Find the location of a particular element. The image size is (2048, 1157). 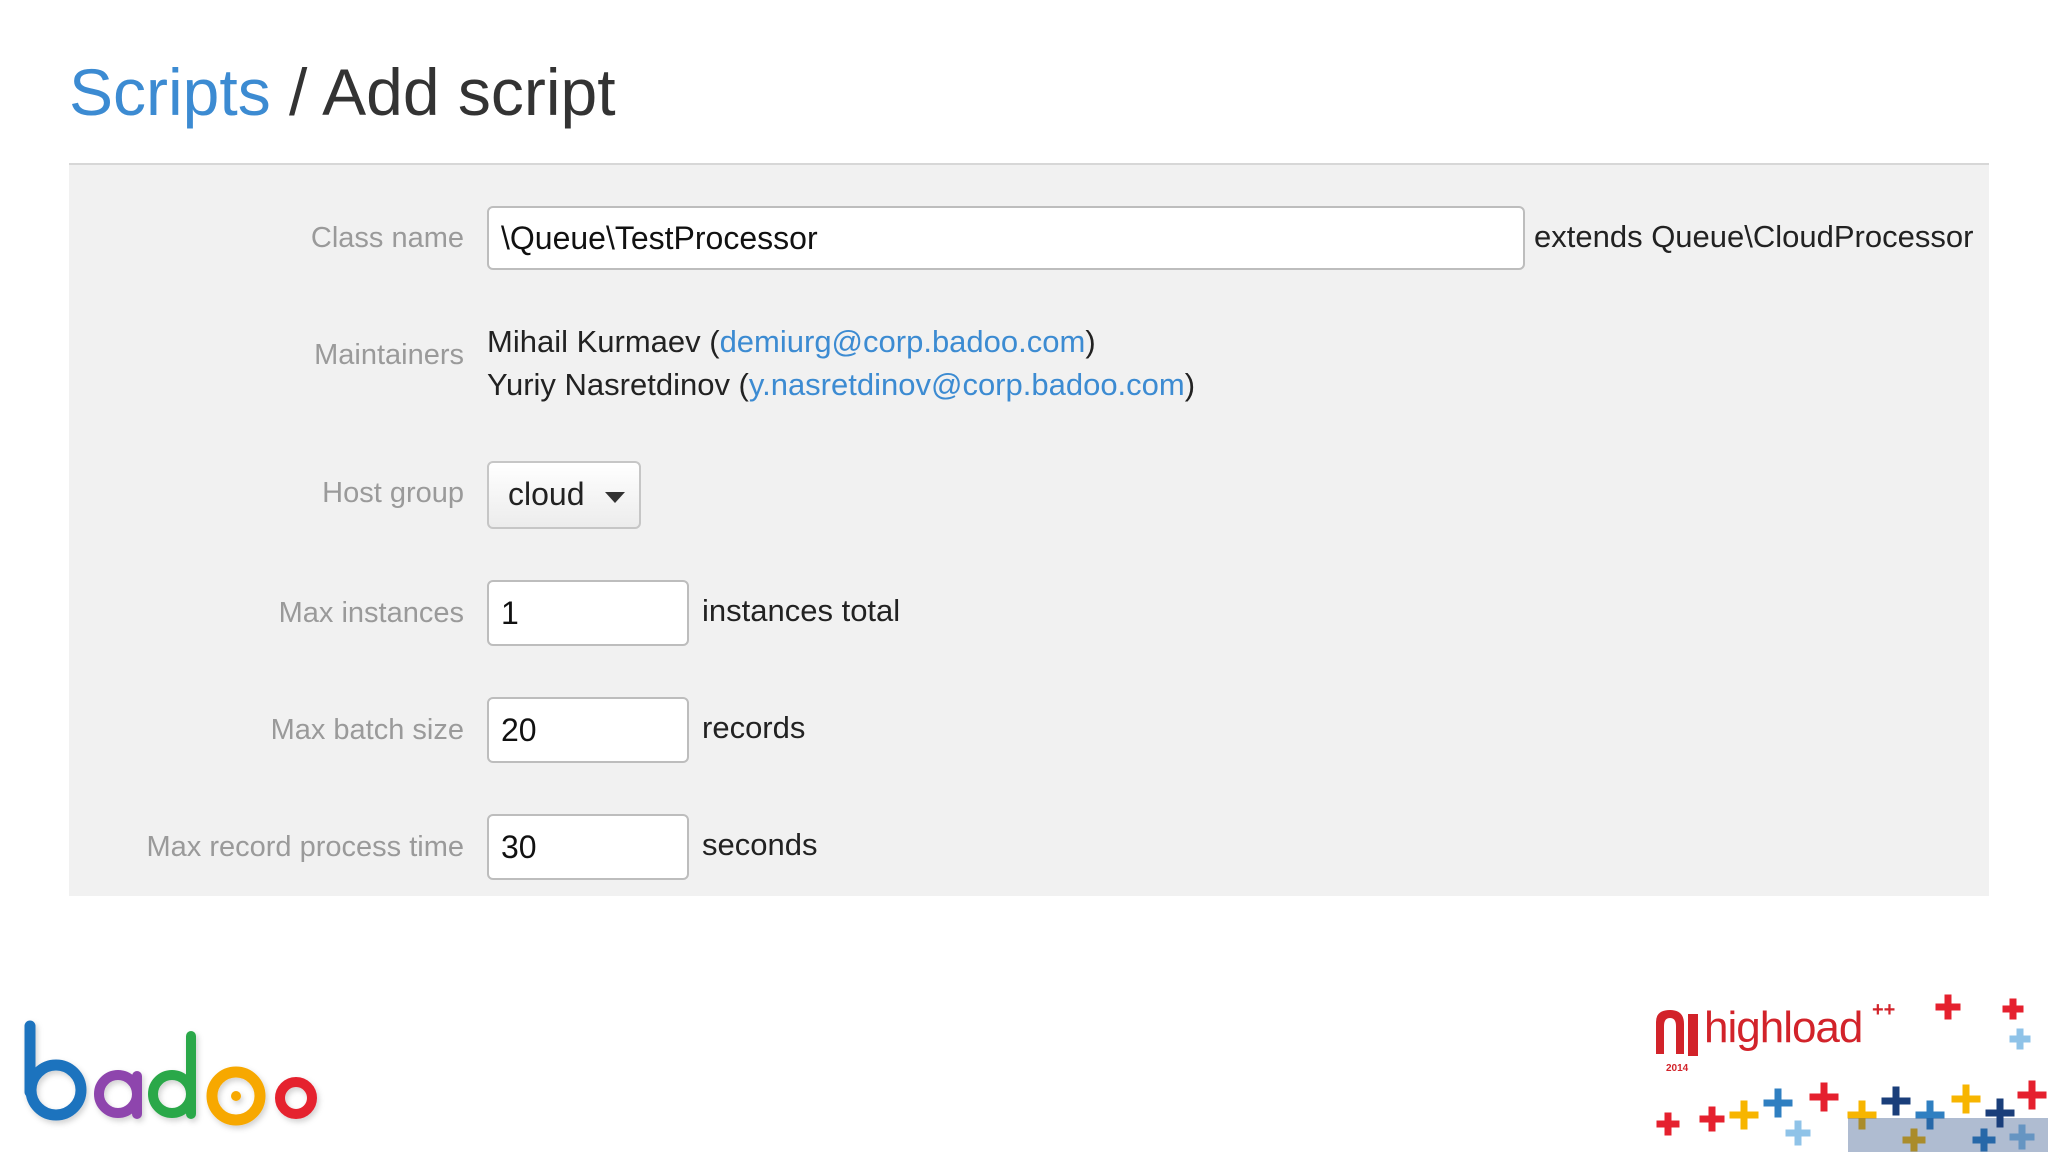

svg-text: 2014 is located at coordinates (1677, 1068).